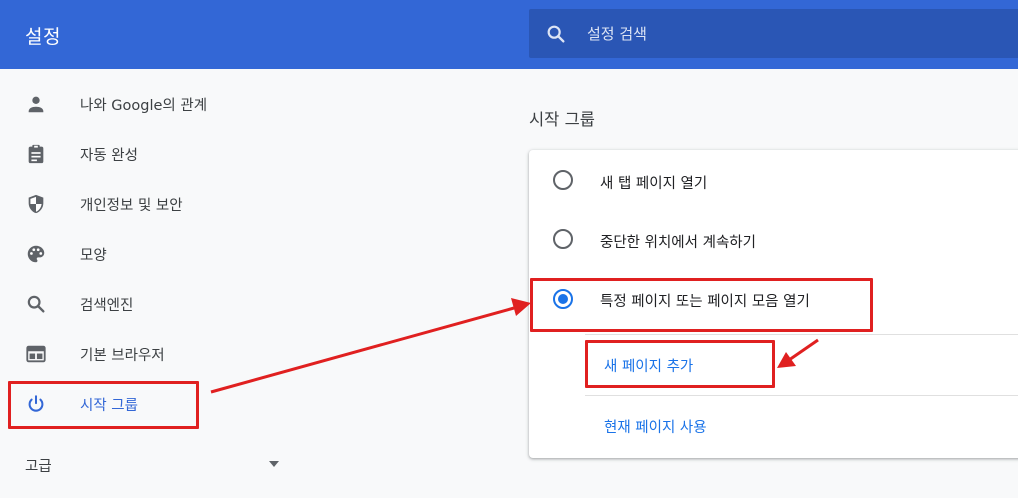  I want to click on palette-icon, so click(36, 254).